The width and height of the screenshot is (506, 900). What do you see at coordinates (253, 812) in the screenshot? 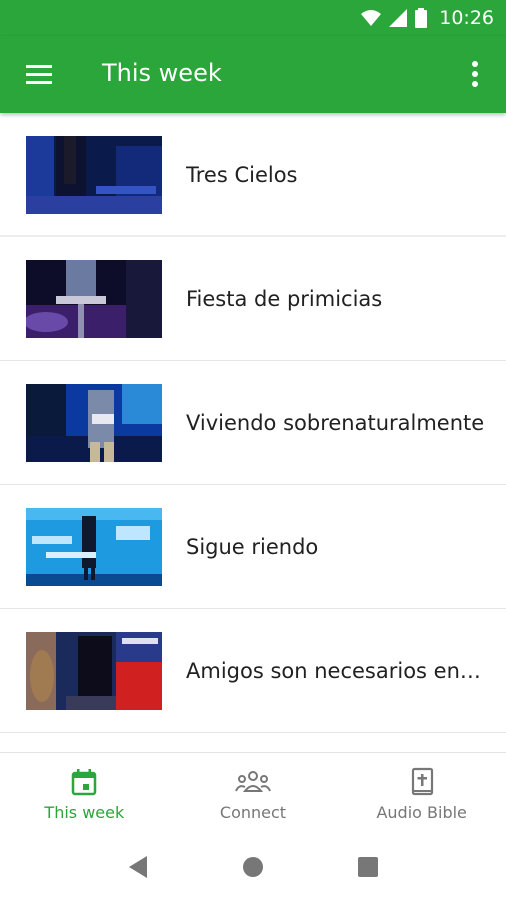
I see `nav-label: Connect` at bounding box center [253, 812].